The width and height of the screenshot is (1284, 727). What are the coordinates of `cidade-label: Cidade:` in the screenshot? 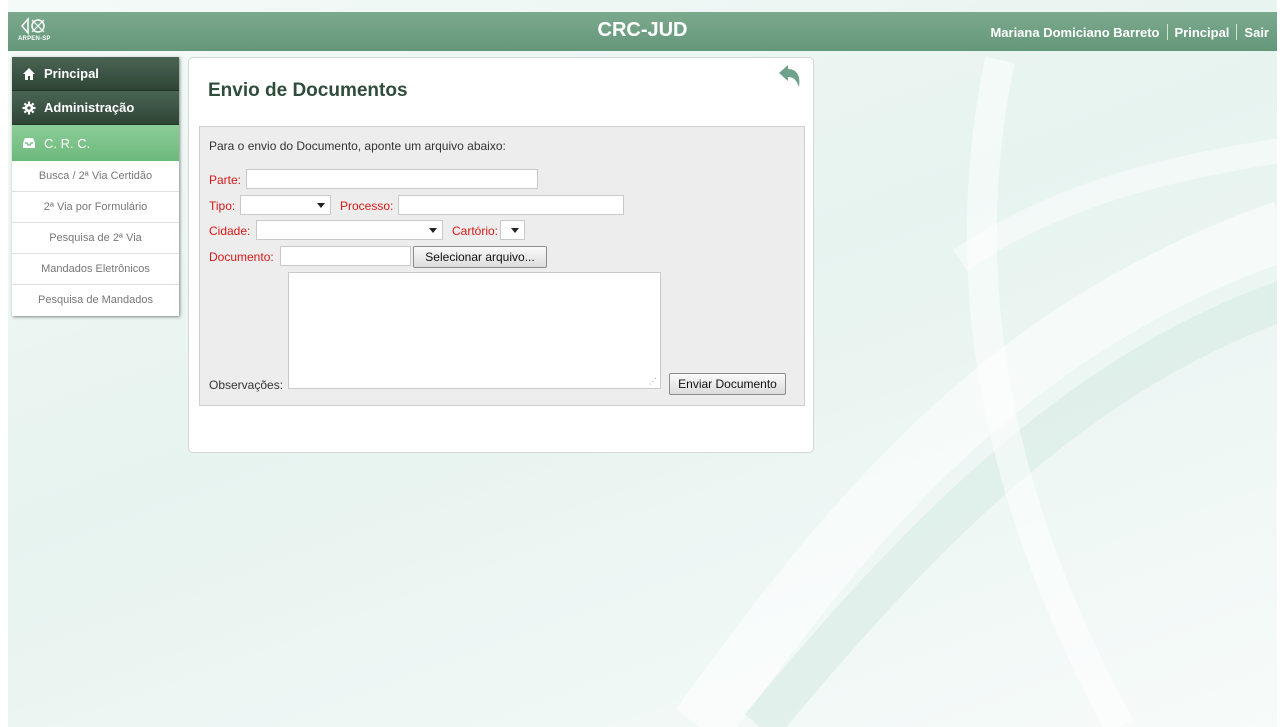 It's located at (230, 231).